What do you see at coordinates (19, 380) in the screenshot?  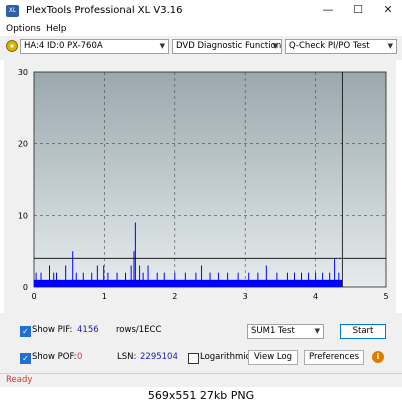 I see `status-text: Ready` at bounding box center [19, 380].